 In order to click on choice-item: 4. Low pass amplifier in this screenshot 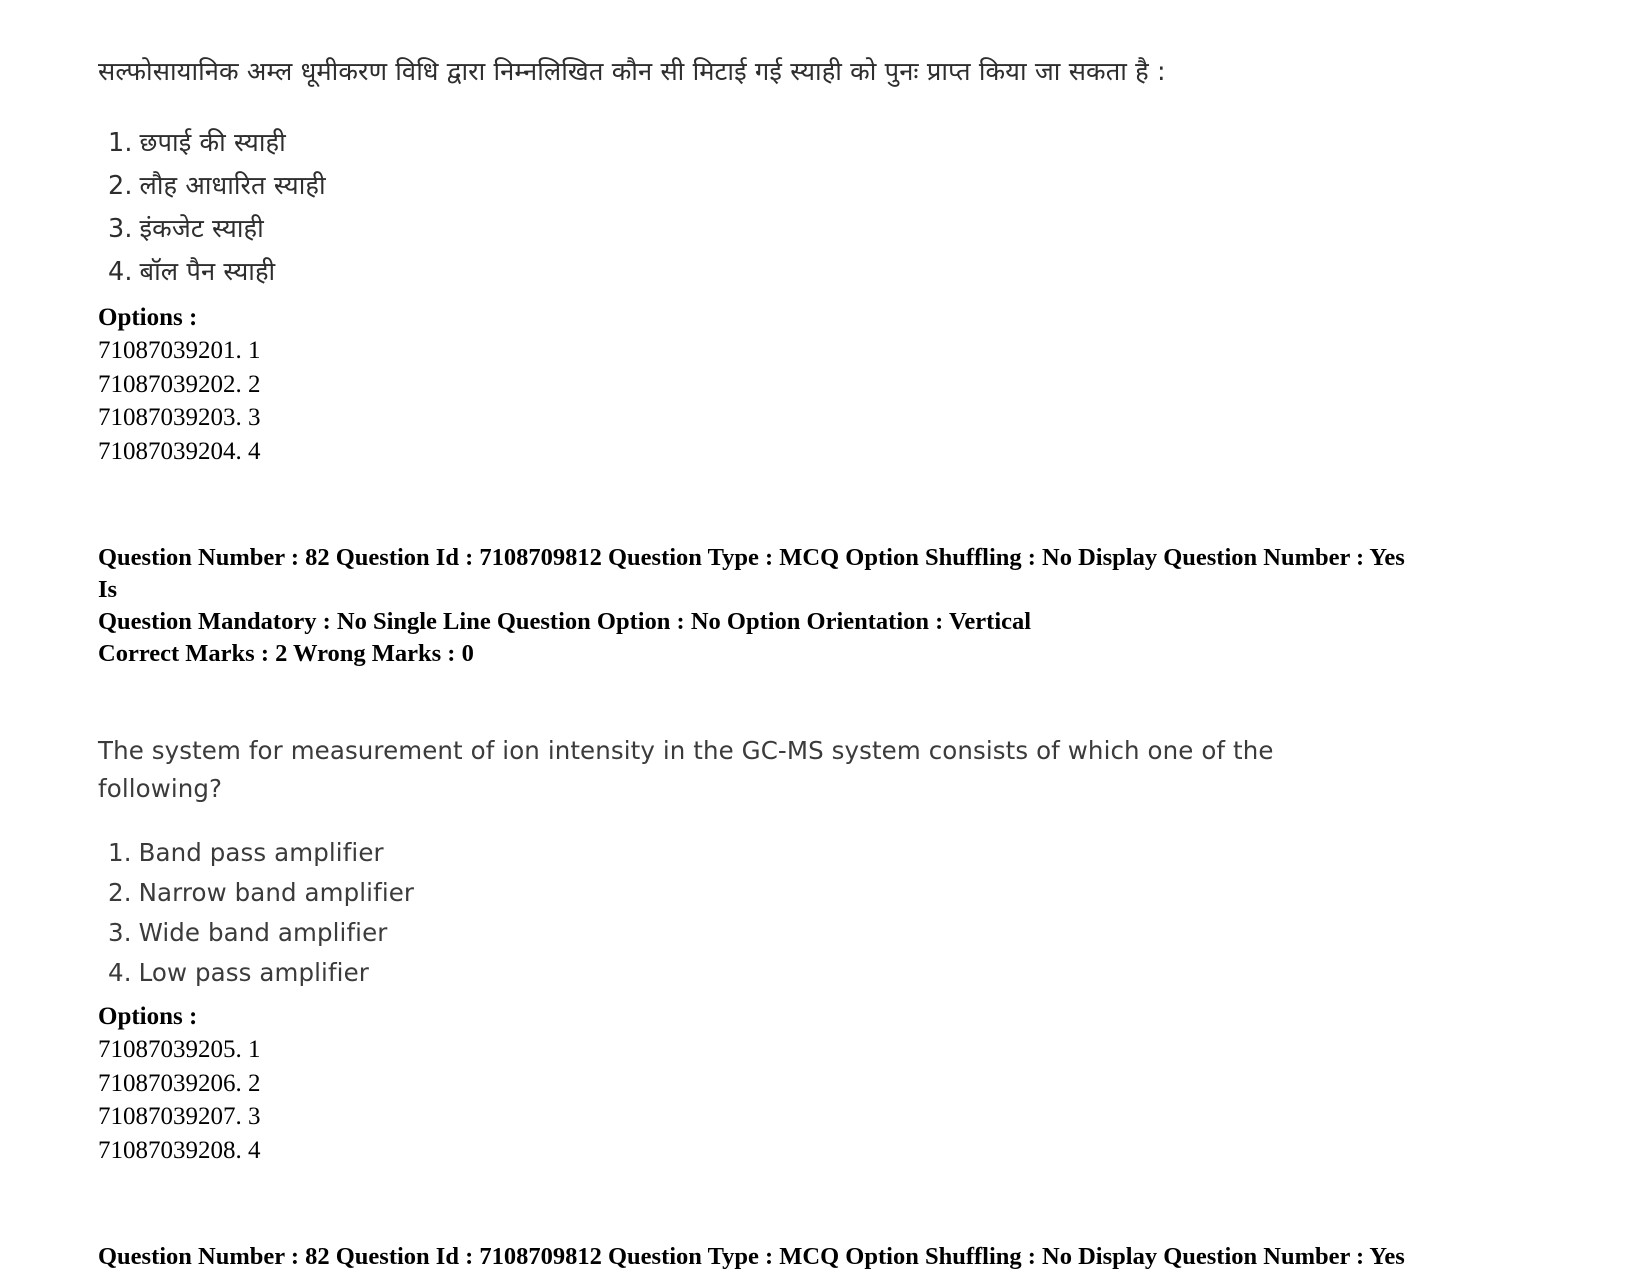, I will do `click(758, 973)`.